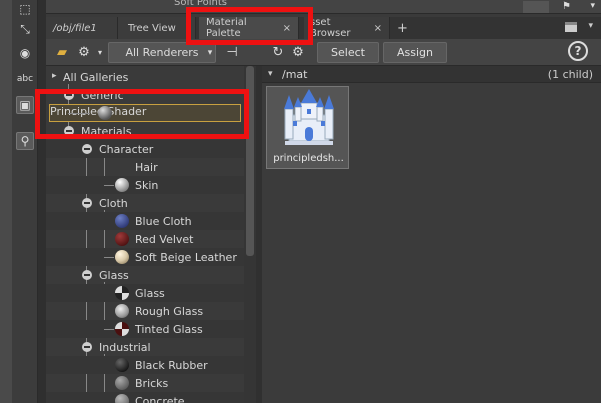 The height and width of the screenshot is (403, 601). I want to click on tree-label: All Galleries, so click(96, 77).